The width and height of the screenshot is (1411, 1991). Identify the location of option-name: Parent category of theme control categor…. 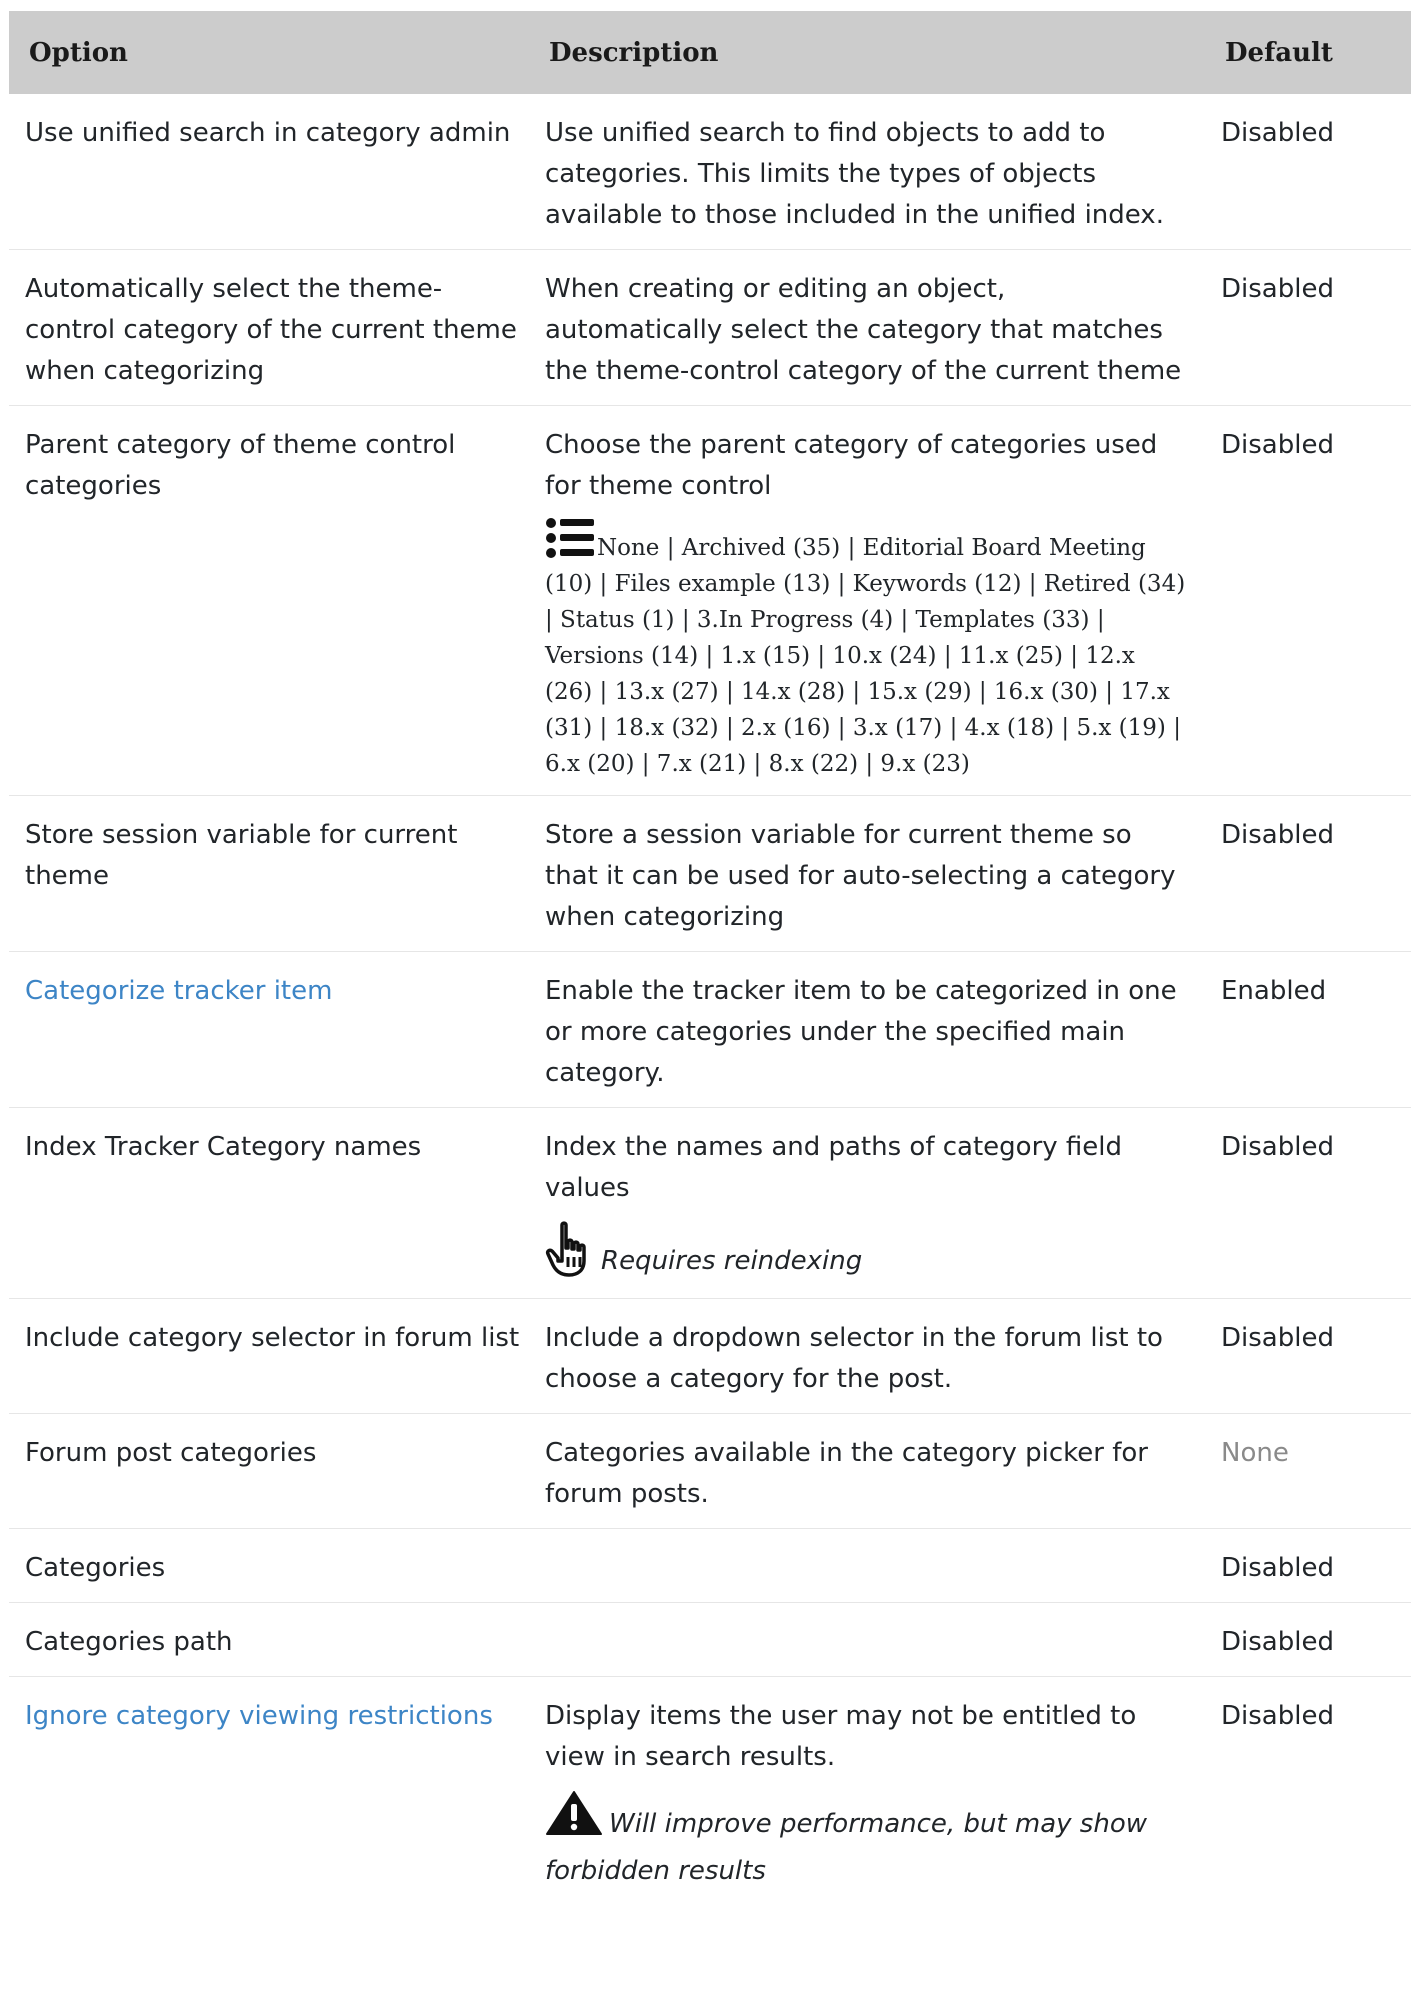
(264, 600).